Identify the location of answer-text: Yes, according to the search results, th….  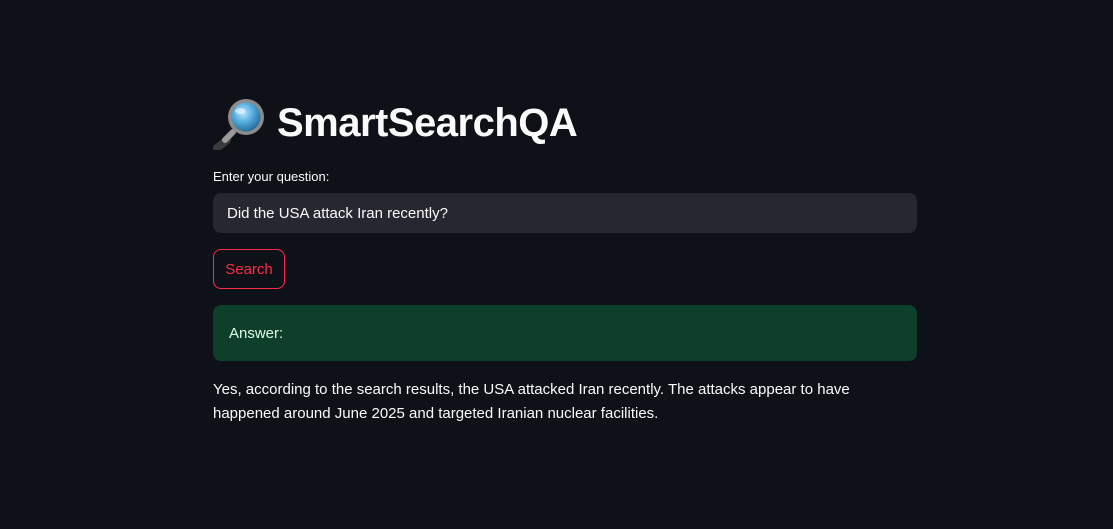
(531, 401).